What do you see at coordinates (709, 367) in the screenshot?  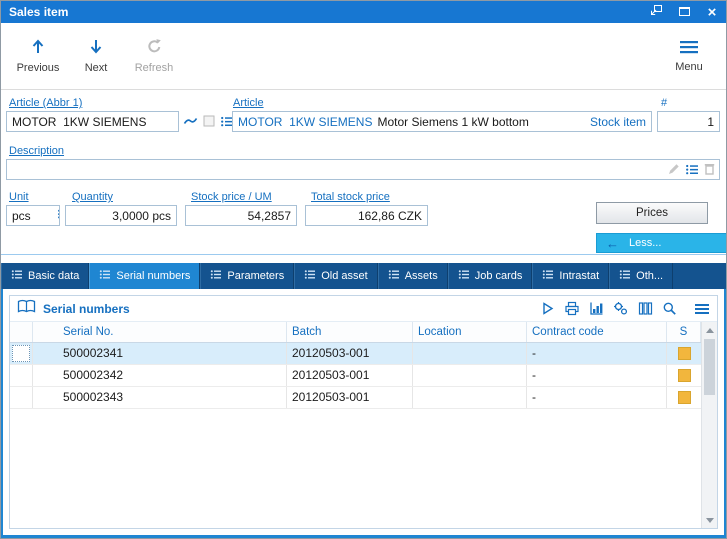 I see `scrollbar-thumb` at bounding box center [709, 367].